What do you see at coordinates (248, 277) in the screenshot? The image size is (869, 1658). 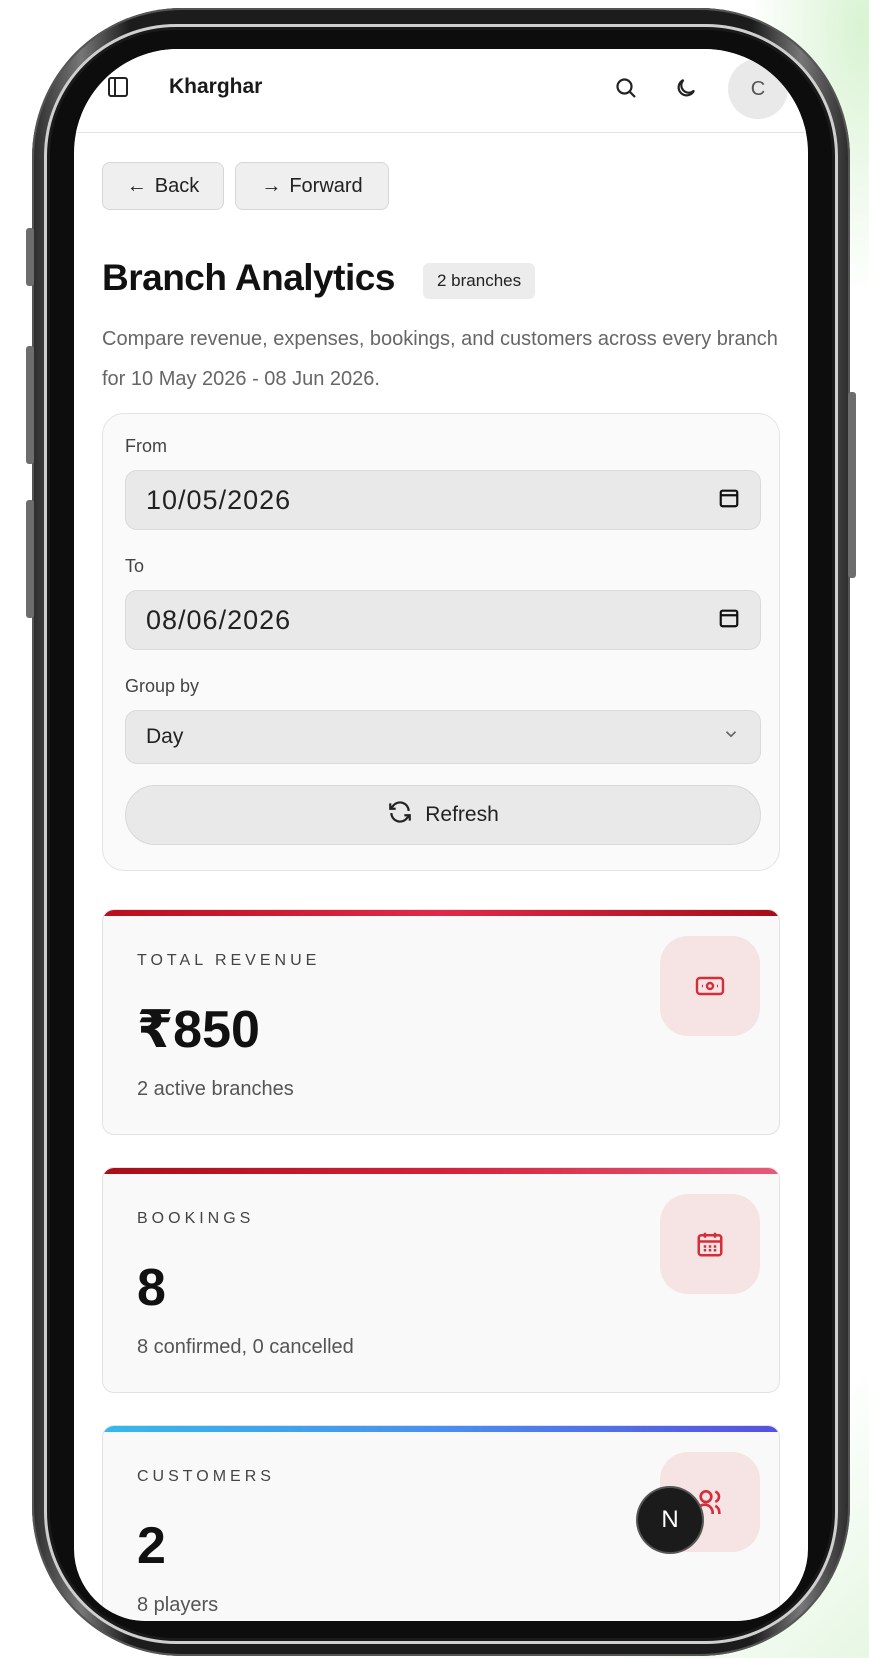 I see `page-title: Branch Analytics` at bounding box center [248, 277].